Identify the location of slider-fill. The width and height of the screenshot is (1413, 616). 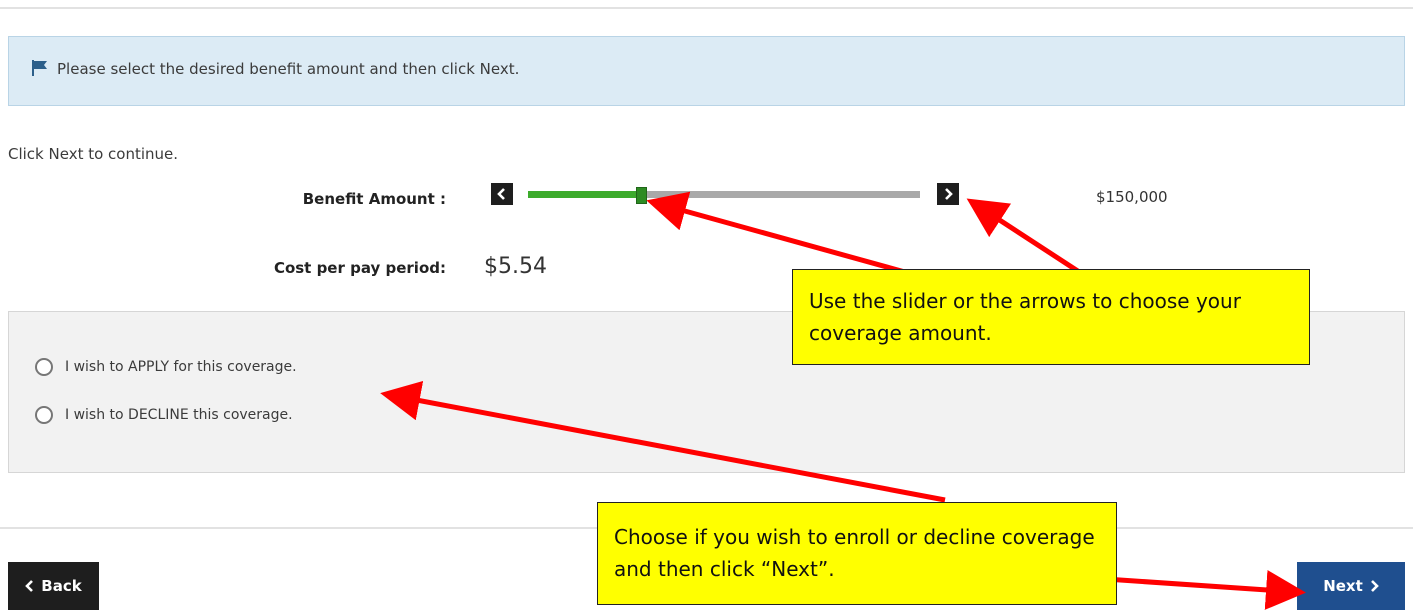
(585, 194).